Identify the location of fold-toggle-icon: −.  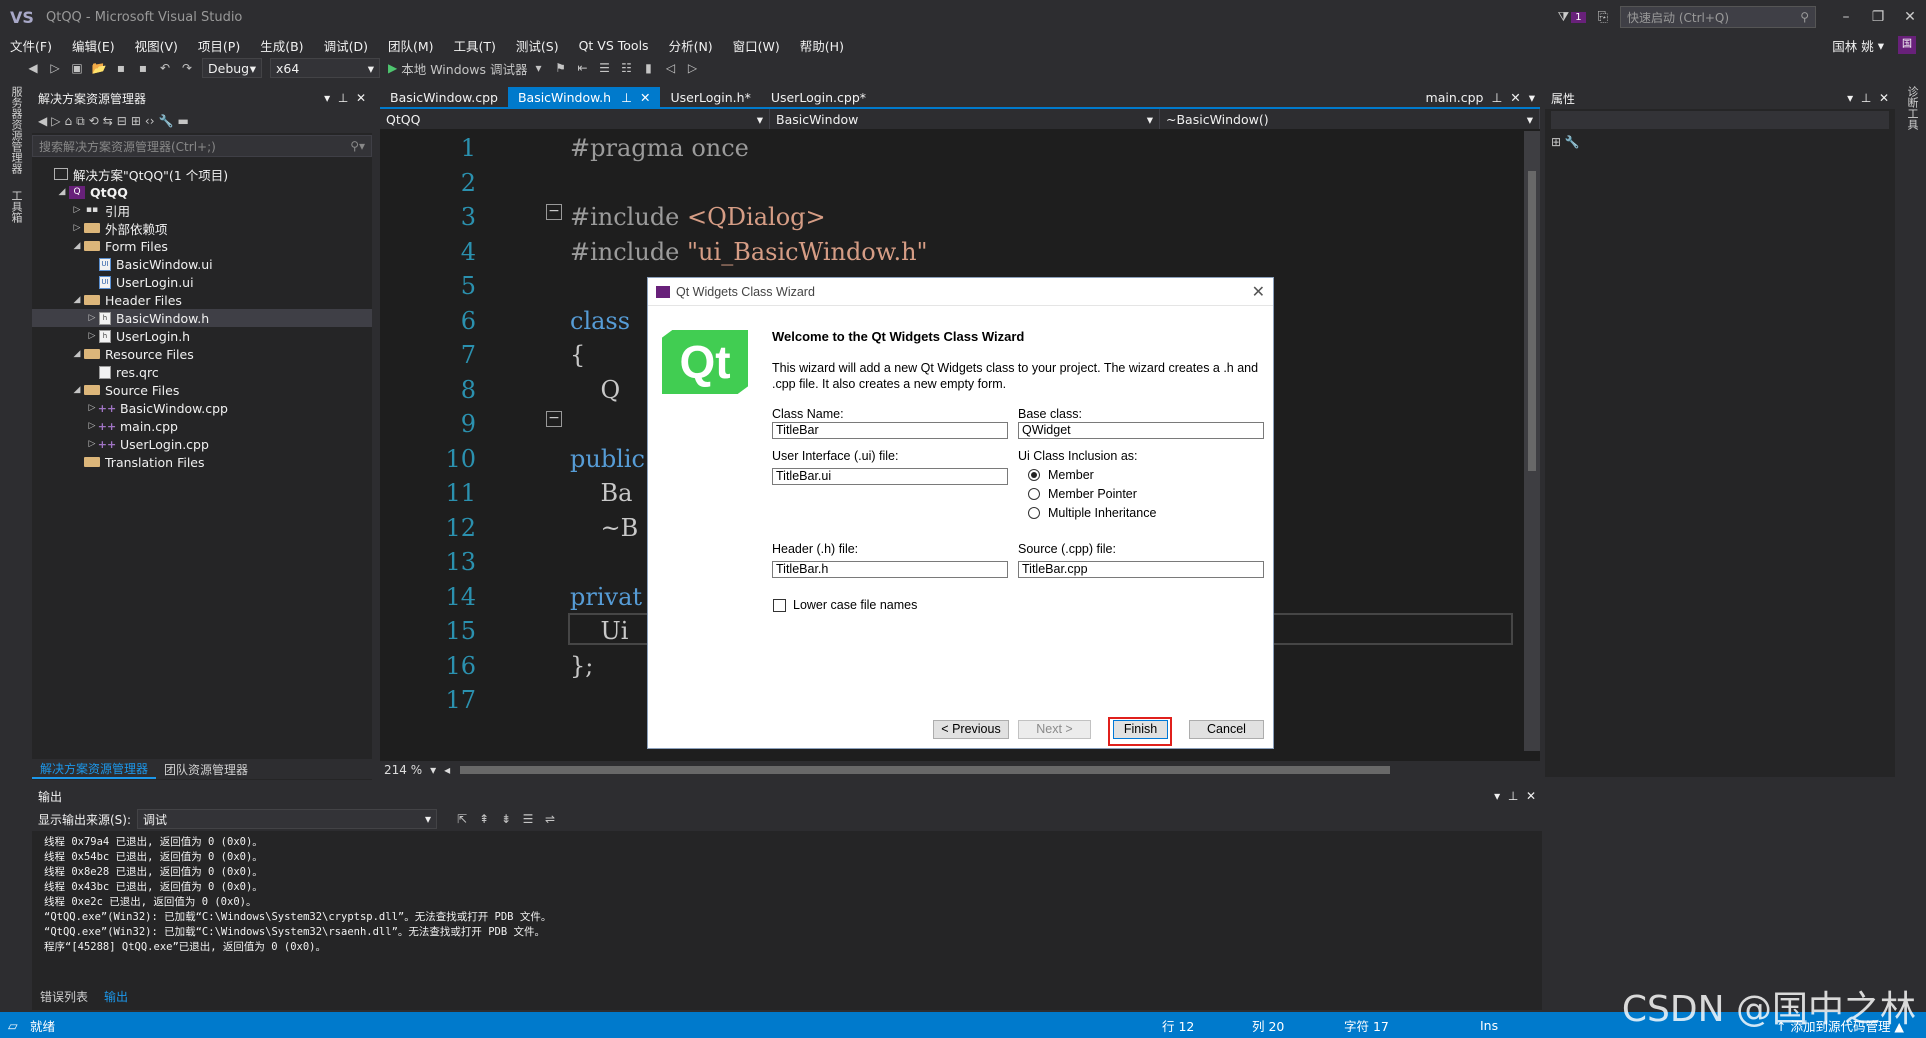
(554, 419).